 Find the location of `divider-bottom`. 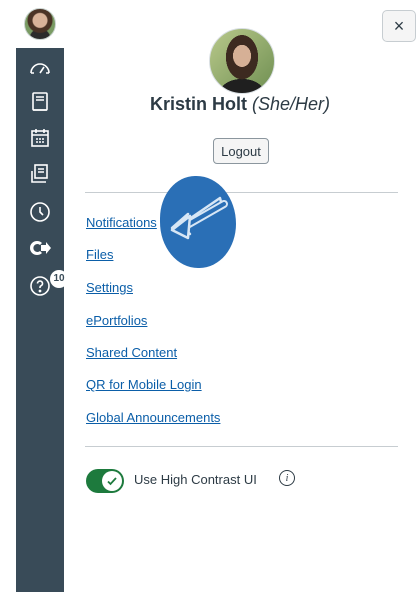

divider-bottom is located at coordinates (241, 446).